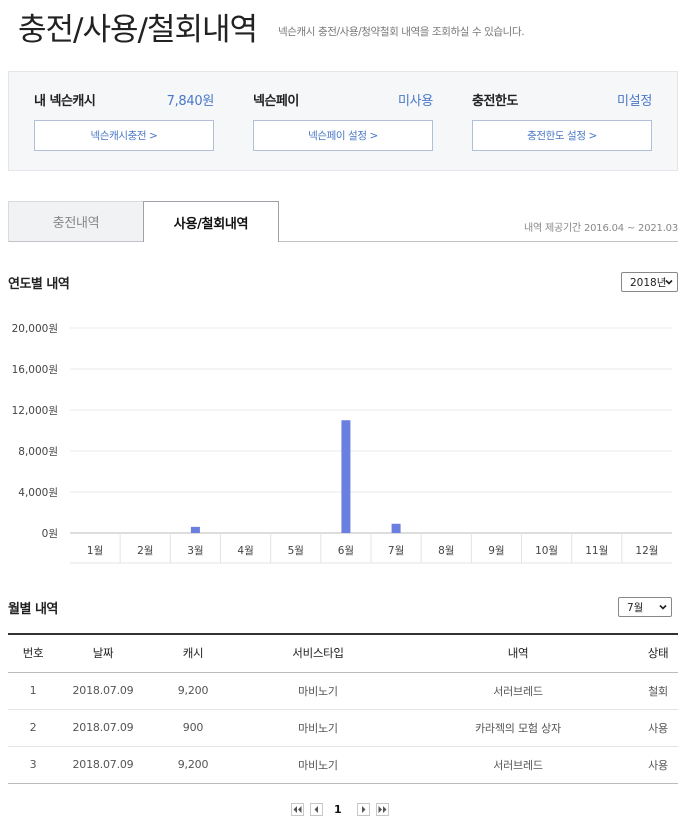 Image resolution: width=692 pixels, height=831 pixels. I want to click on chart-y-tick-label: 20,000원, so click(35, 329).